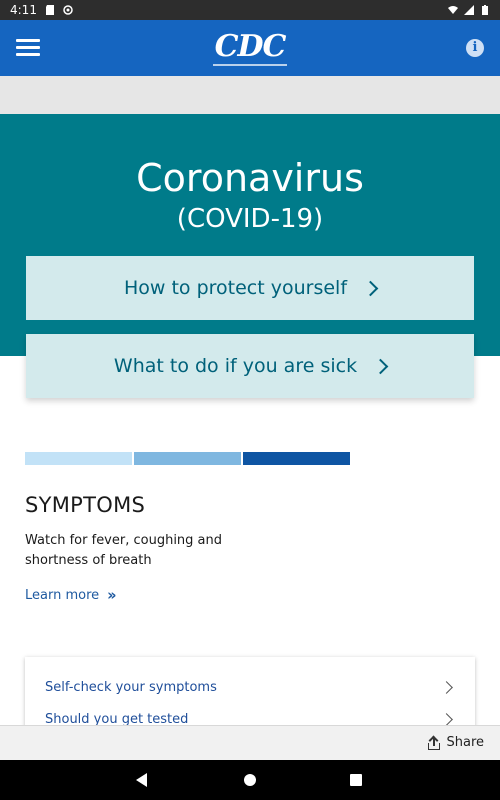  I want to click on protect-yourself-label: How to protect yourself, so click(235, 288).